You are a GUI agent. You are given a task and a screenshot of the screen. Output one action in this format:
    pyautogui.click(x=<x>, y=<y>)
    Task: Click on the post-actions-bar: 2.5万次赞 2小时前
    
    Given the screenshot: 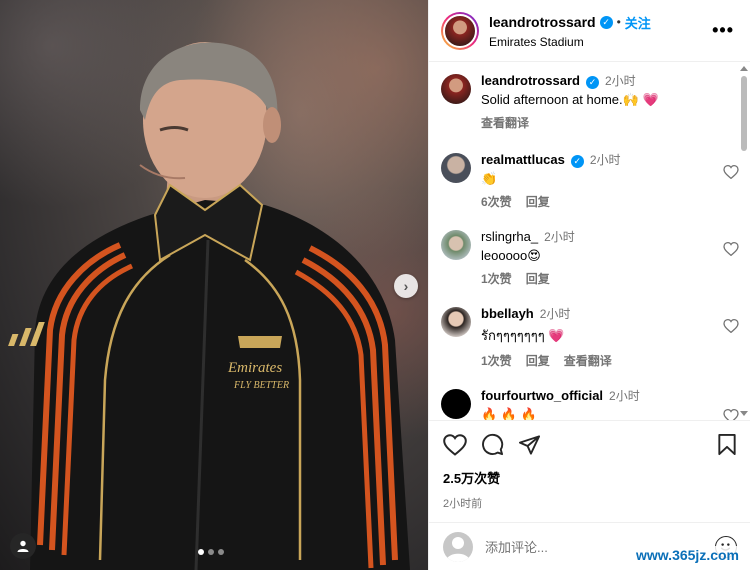 What is the action you would take?
    pyautogui.click(x=589, y=465)
    